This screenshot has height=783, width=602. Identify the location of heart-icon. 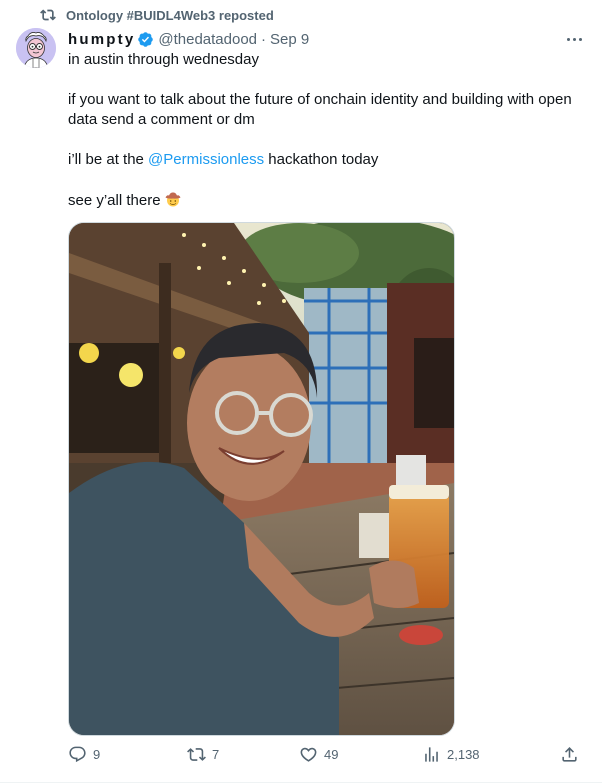
(308, 754).